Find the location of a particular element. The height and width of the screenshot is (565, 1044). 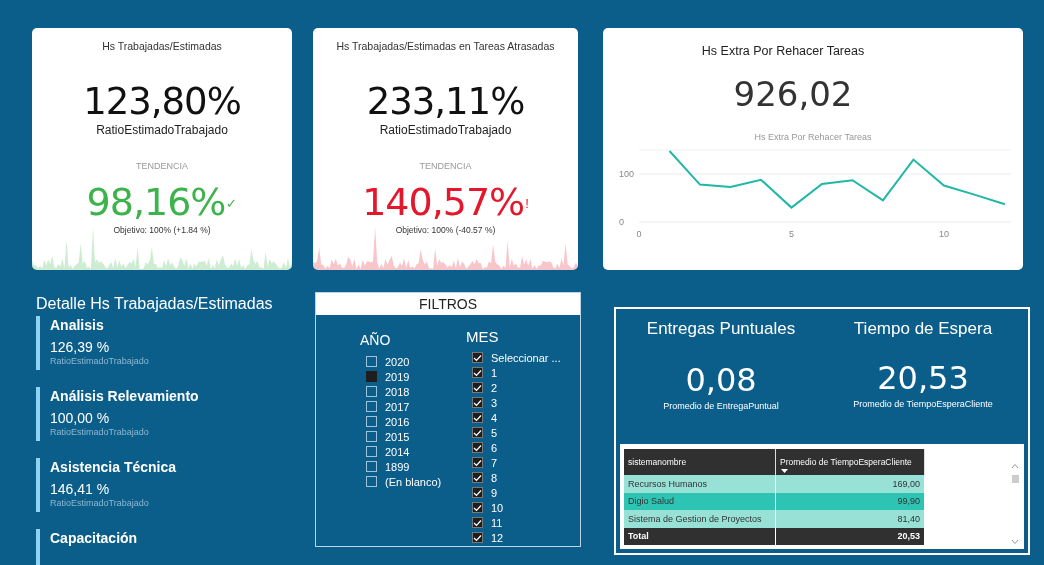

card-title: Hs Extra Por Rehacer Tareas is located at coordinates (783, 51).